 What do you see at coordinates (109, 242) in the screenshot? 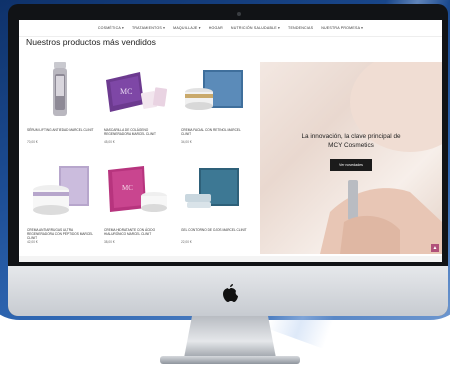
I see `product-price: 38,00 €` at bounding box center [109, 242].